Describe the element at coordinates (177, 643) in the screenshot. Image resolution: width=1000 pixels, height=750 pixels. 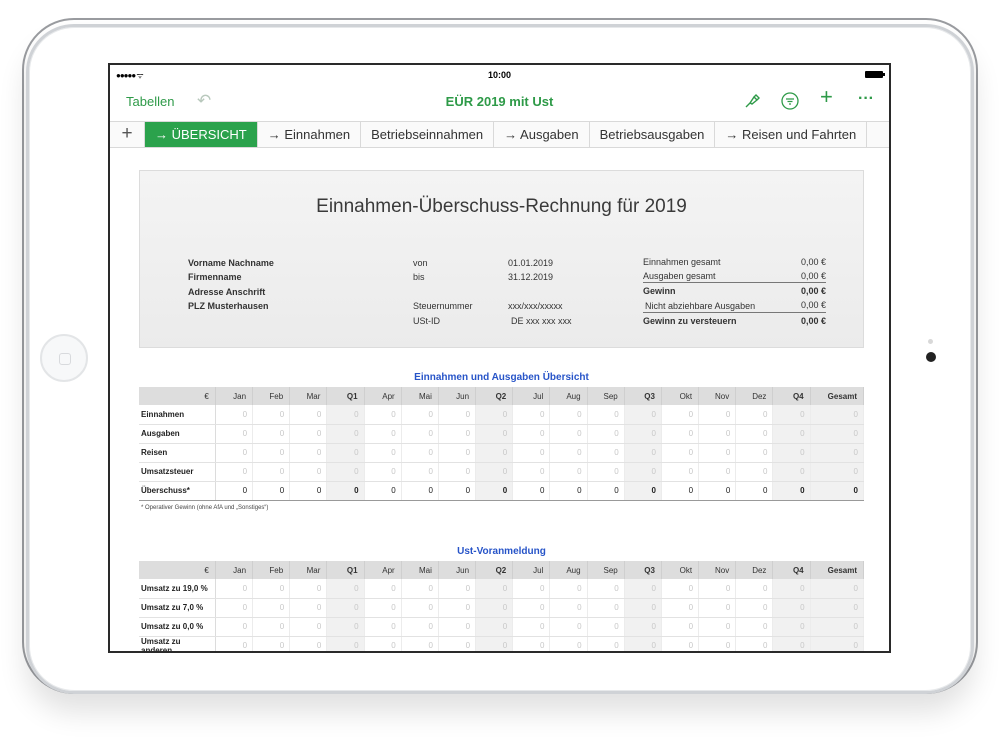
I see `row-label: Umsatz zu anderen` at that location.